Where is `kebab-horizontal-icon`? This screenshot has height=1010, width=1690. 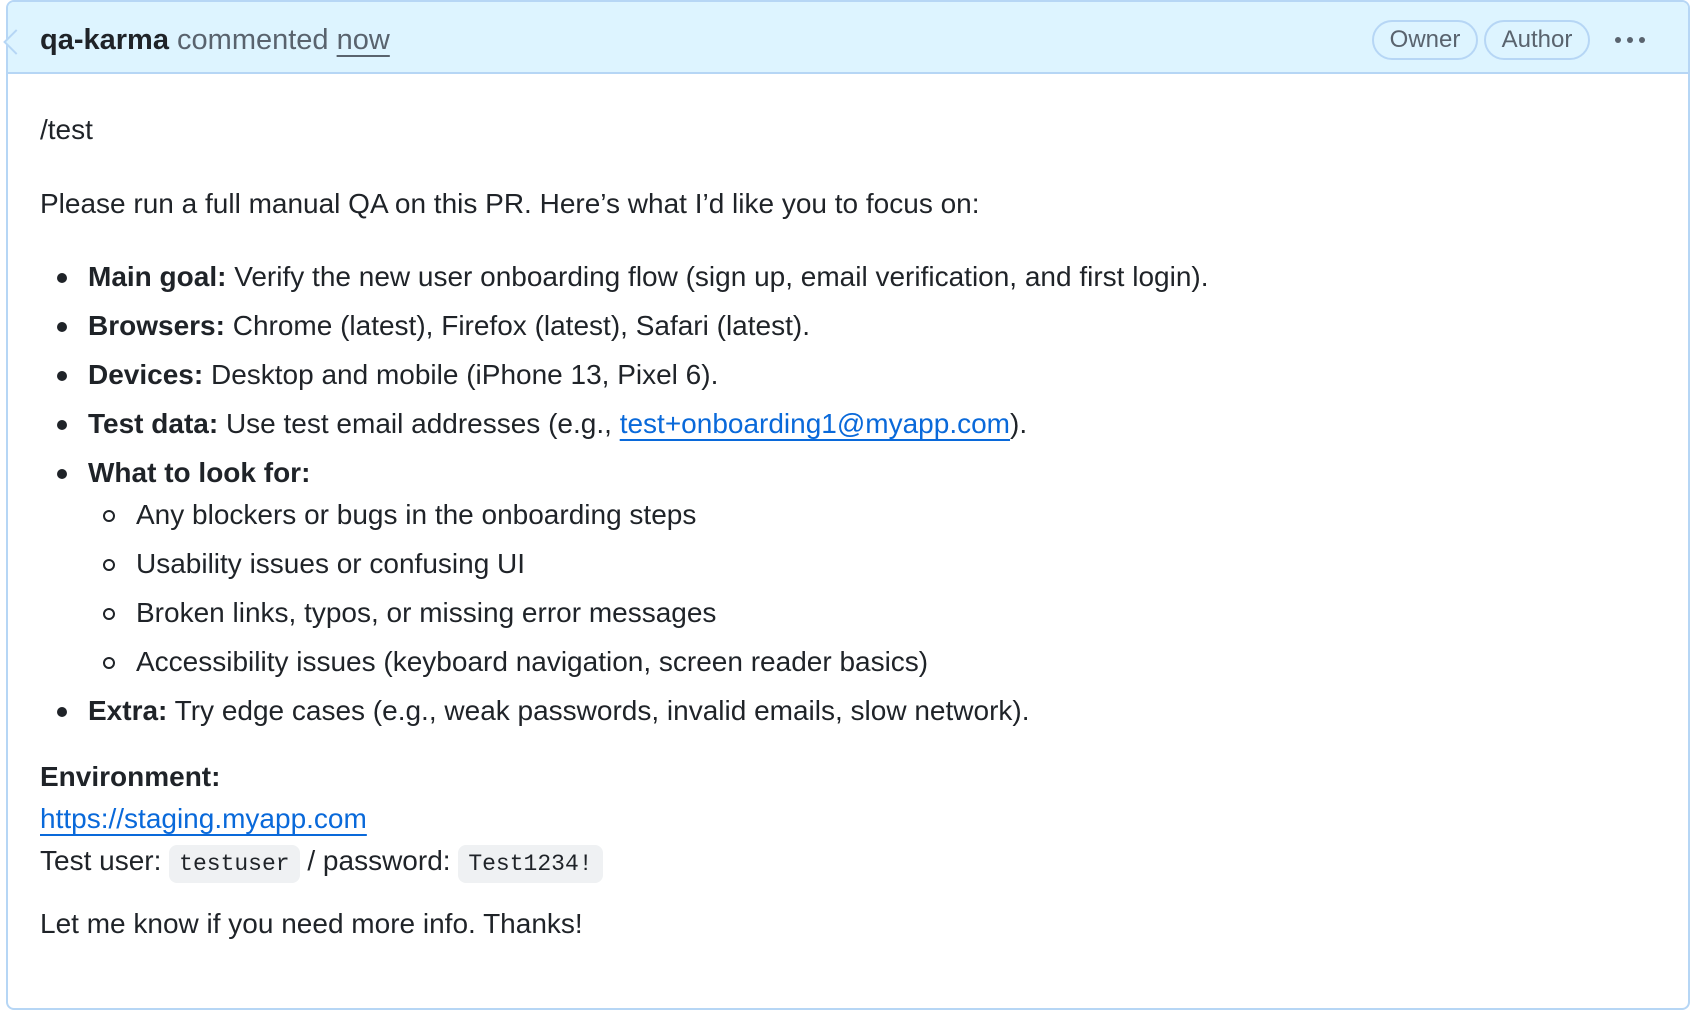
kebab-horizontal-icon is located at coordinates (1630, 40).